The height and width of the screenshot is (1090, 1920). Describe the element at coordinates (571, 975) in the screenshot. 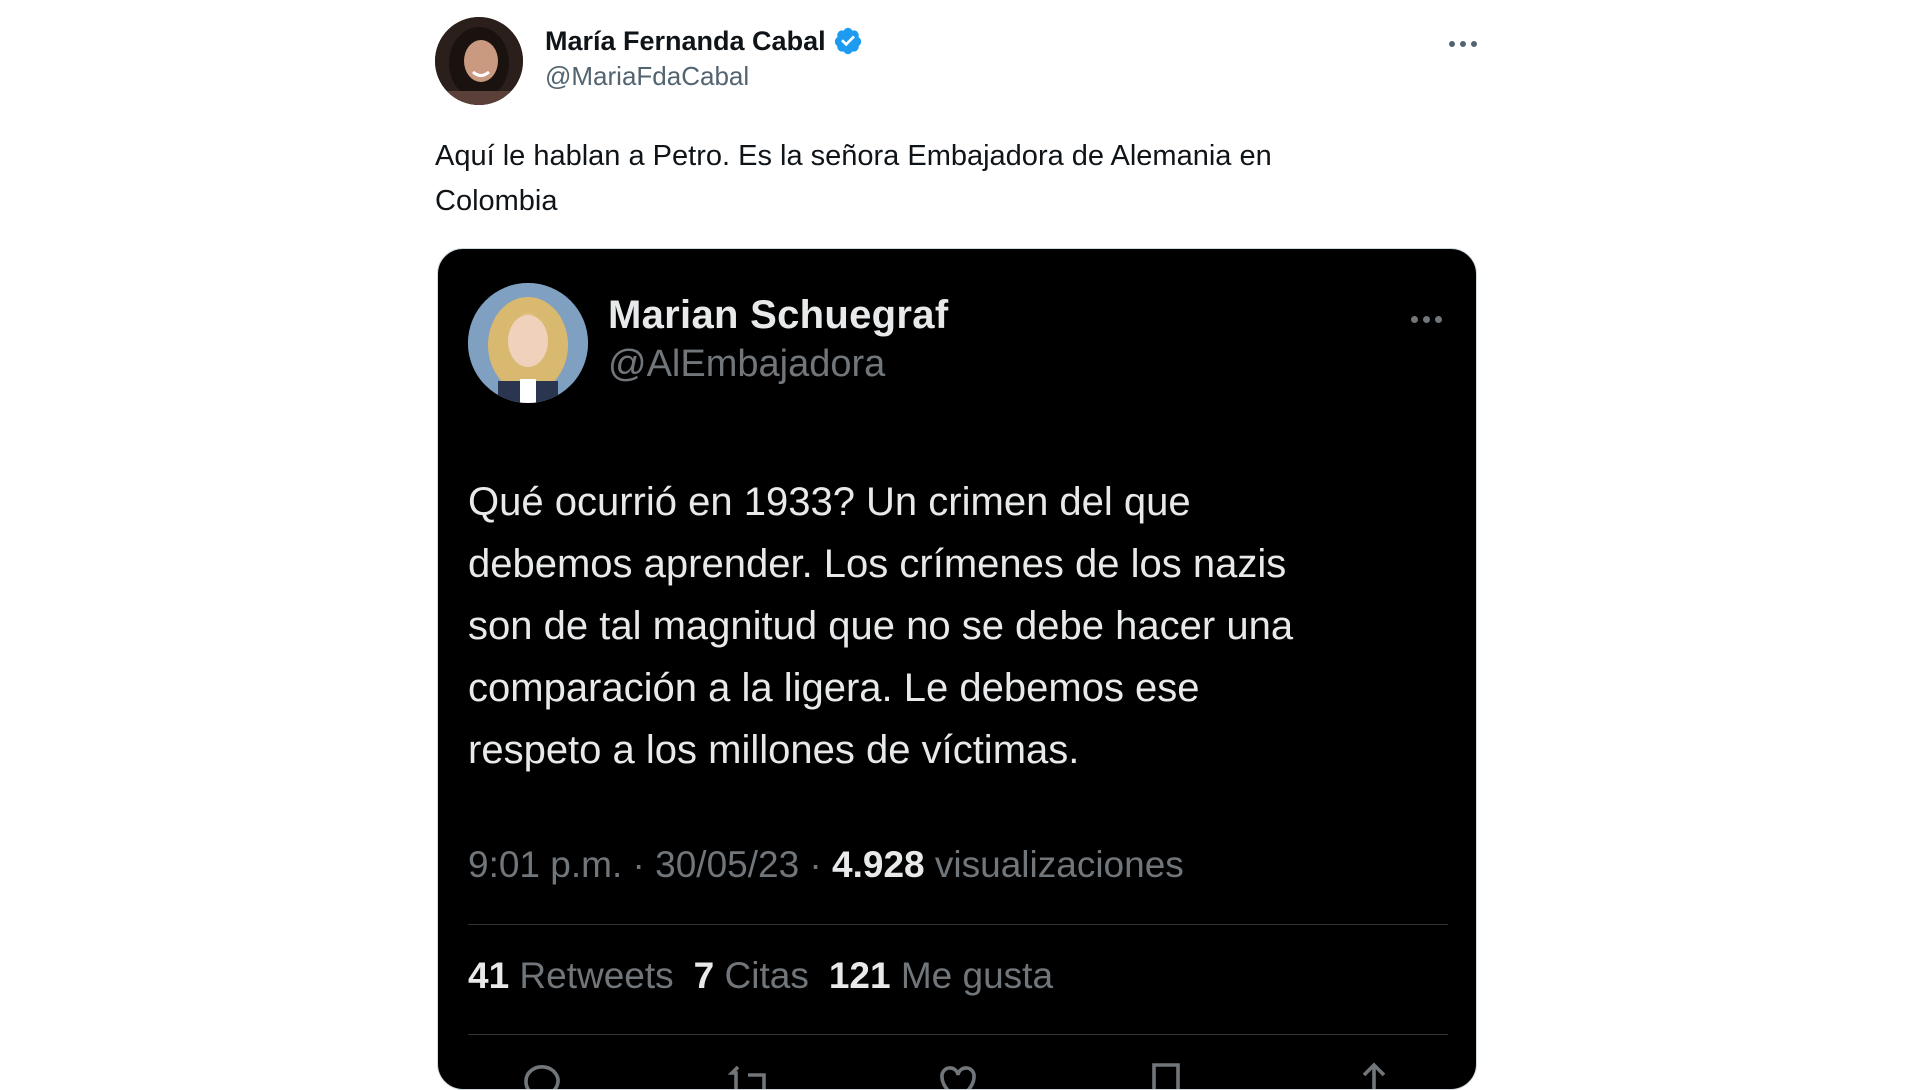

I see `retweets-stat: 41 Retweets` at that location.